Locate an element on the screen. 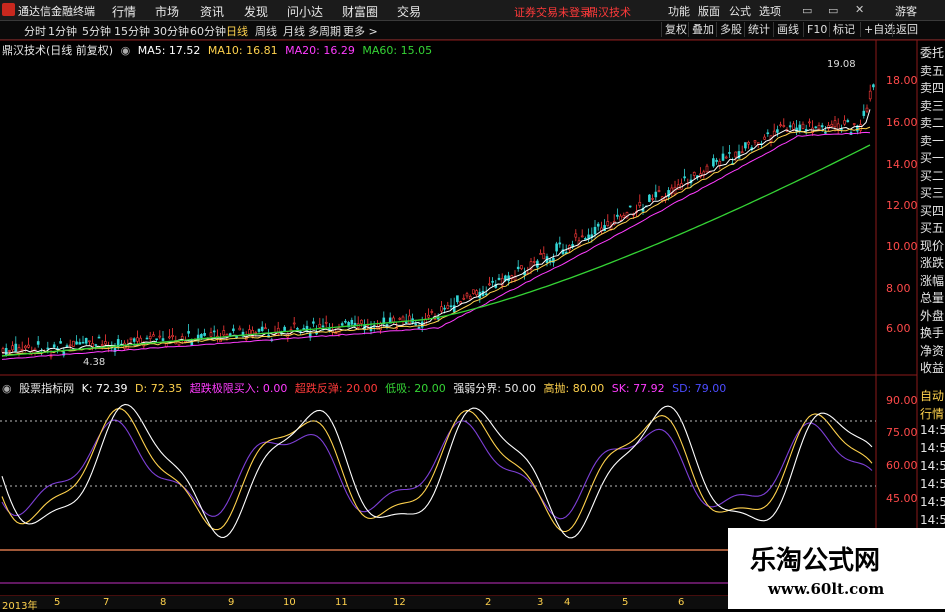  indicator-tick: 60.00 is located at coordinates (902, 465).